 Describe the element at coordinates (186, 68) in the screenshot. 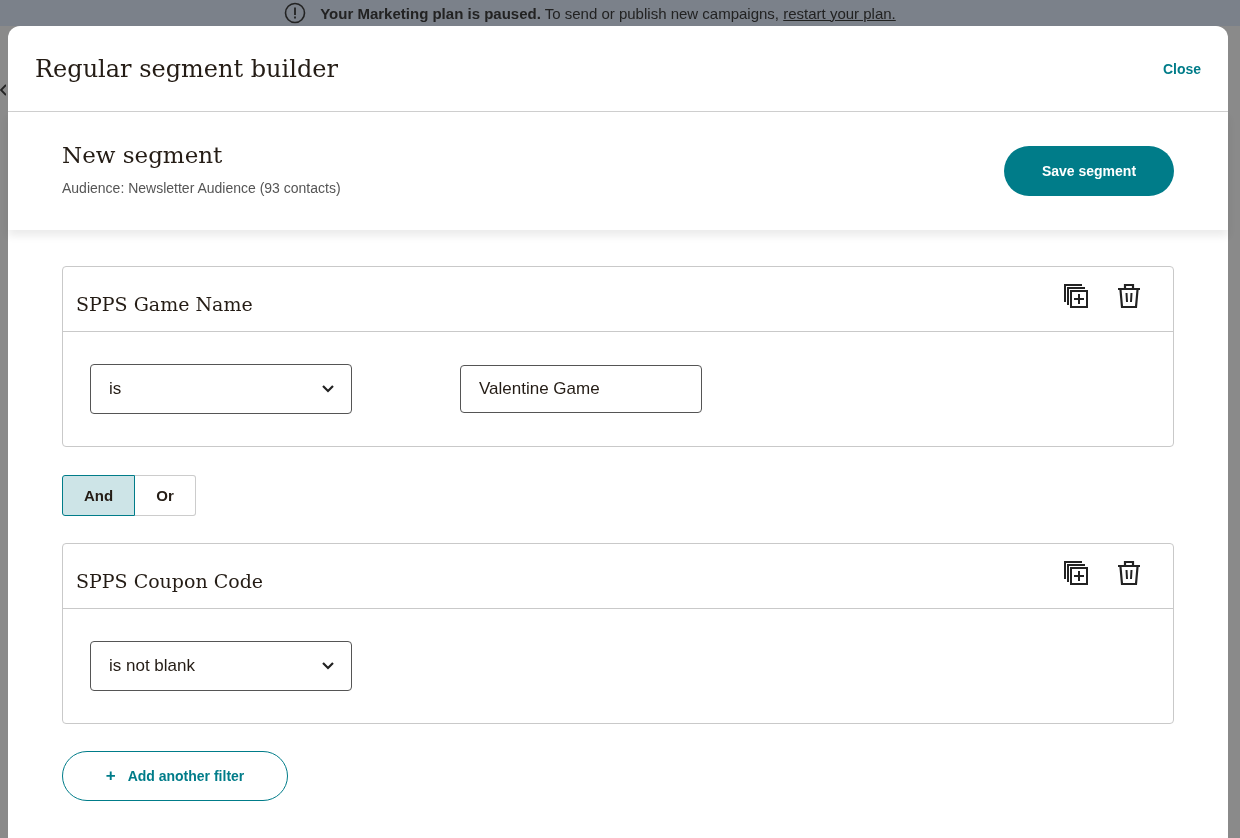

I see `modal-title: Regular segment builder` at that location.